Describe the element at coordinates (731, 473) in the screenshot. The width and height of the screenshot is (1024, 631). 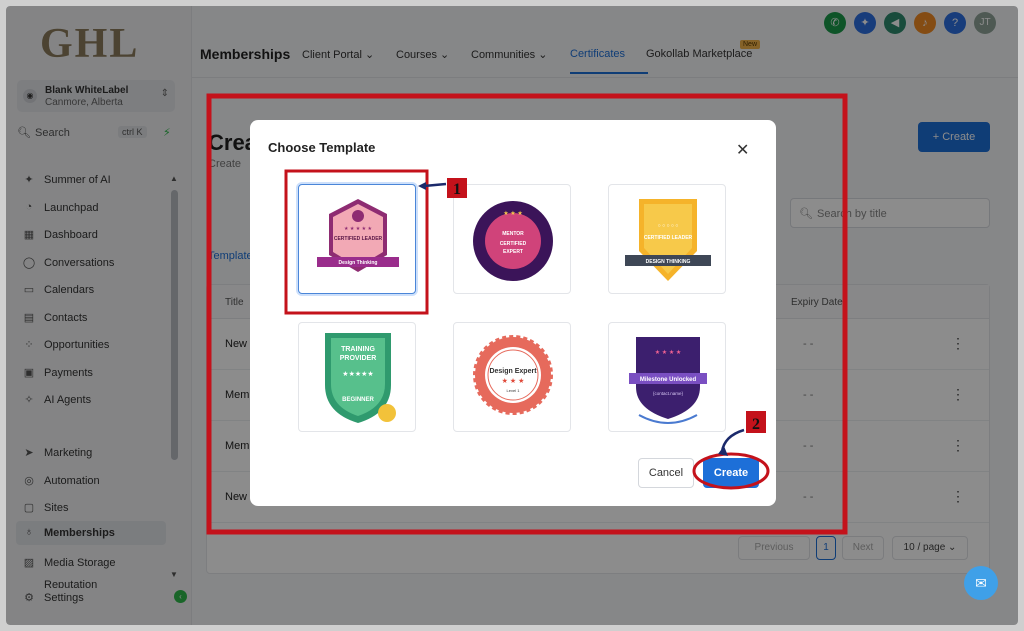
I see `modal-create-button: Create` at that location.